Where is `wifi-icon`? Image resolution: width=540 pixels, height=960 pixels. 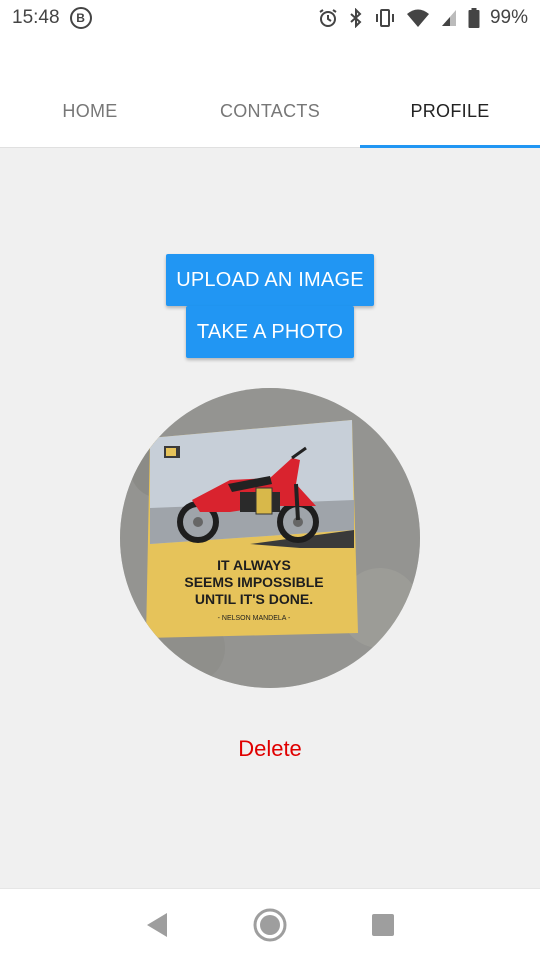
wifi-icon is located at coordinates (418, 18).